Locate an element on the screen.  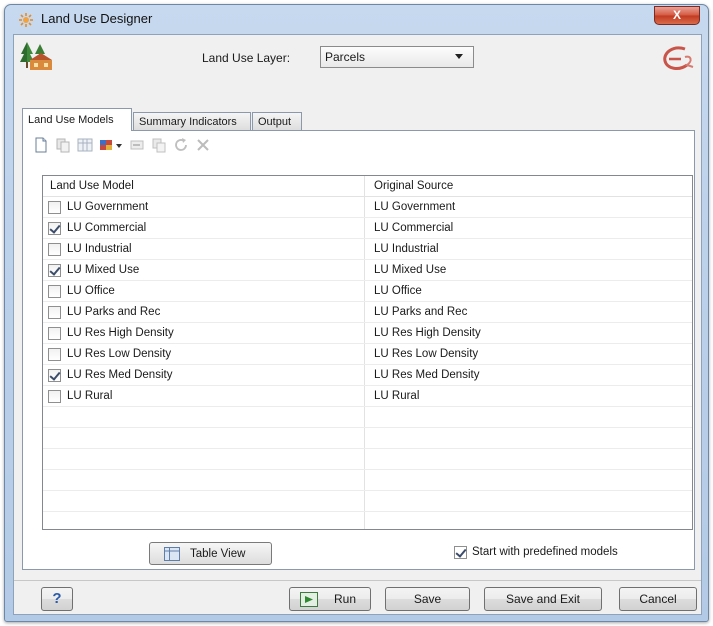
table-row: LU Mixed Use LU Mixed Use is located at coordinates (367, 270).